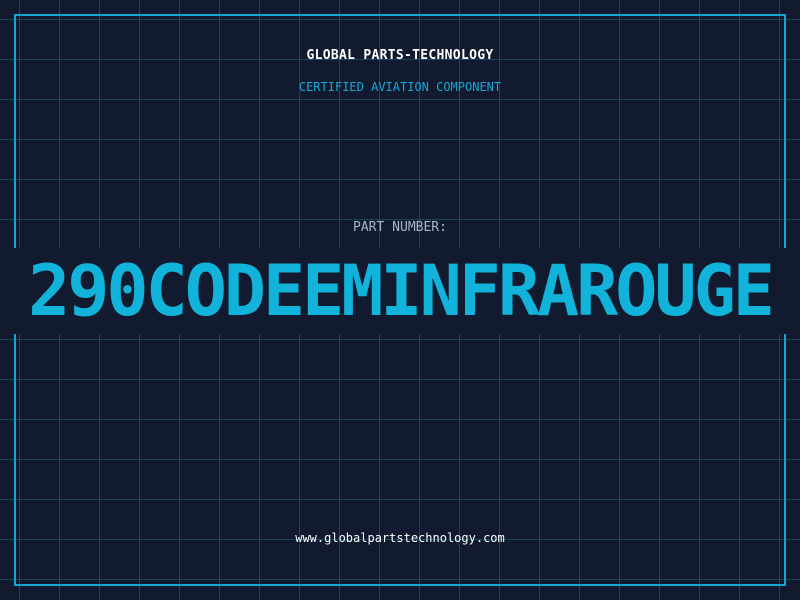  What do you see at coordinates (400, 227) in the screenshot?
I see `part-number-label: PART NUMBER:` at bounding box center [400, 227].